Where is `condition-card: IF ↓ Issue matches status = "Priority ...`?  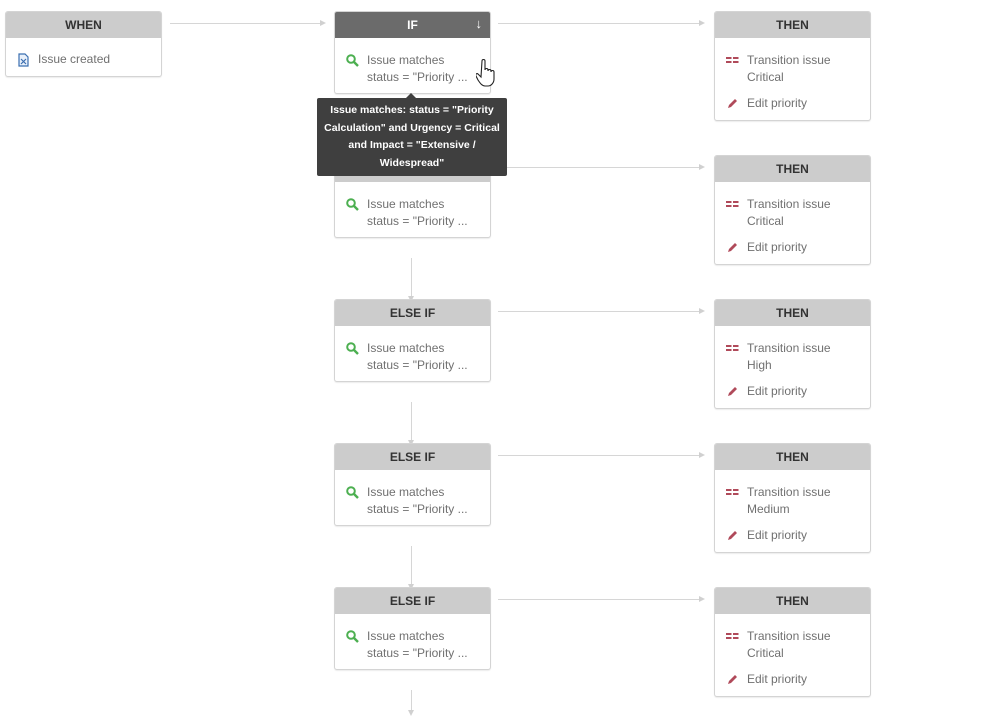 condition-card: IF ↓ Issue matches status = "Priority ... is located at coordinates (412, 52).